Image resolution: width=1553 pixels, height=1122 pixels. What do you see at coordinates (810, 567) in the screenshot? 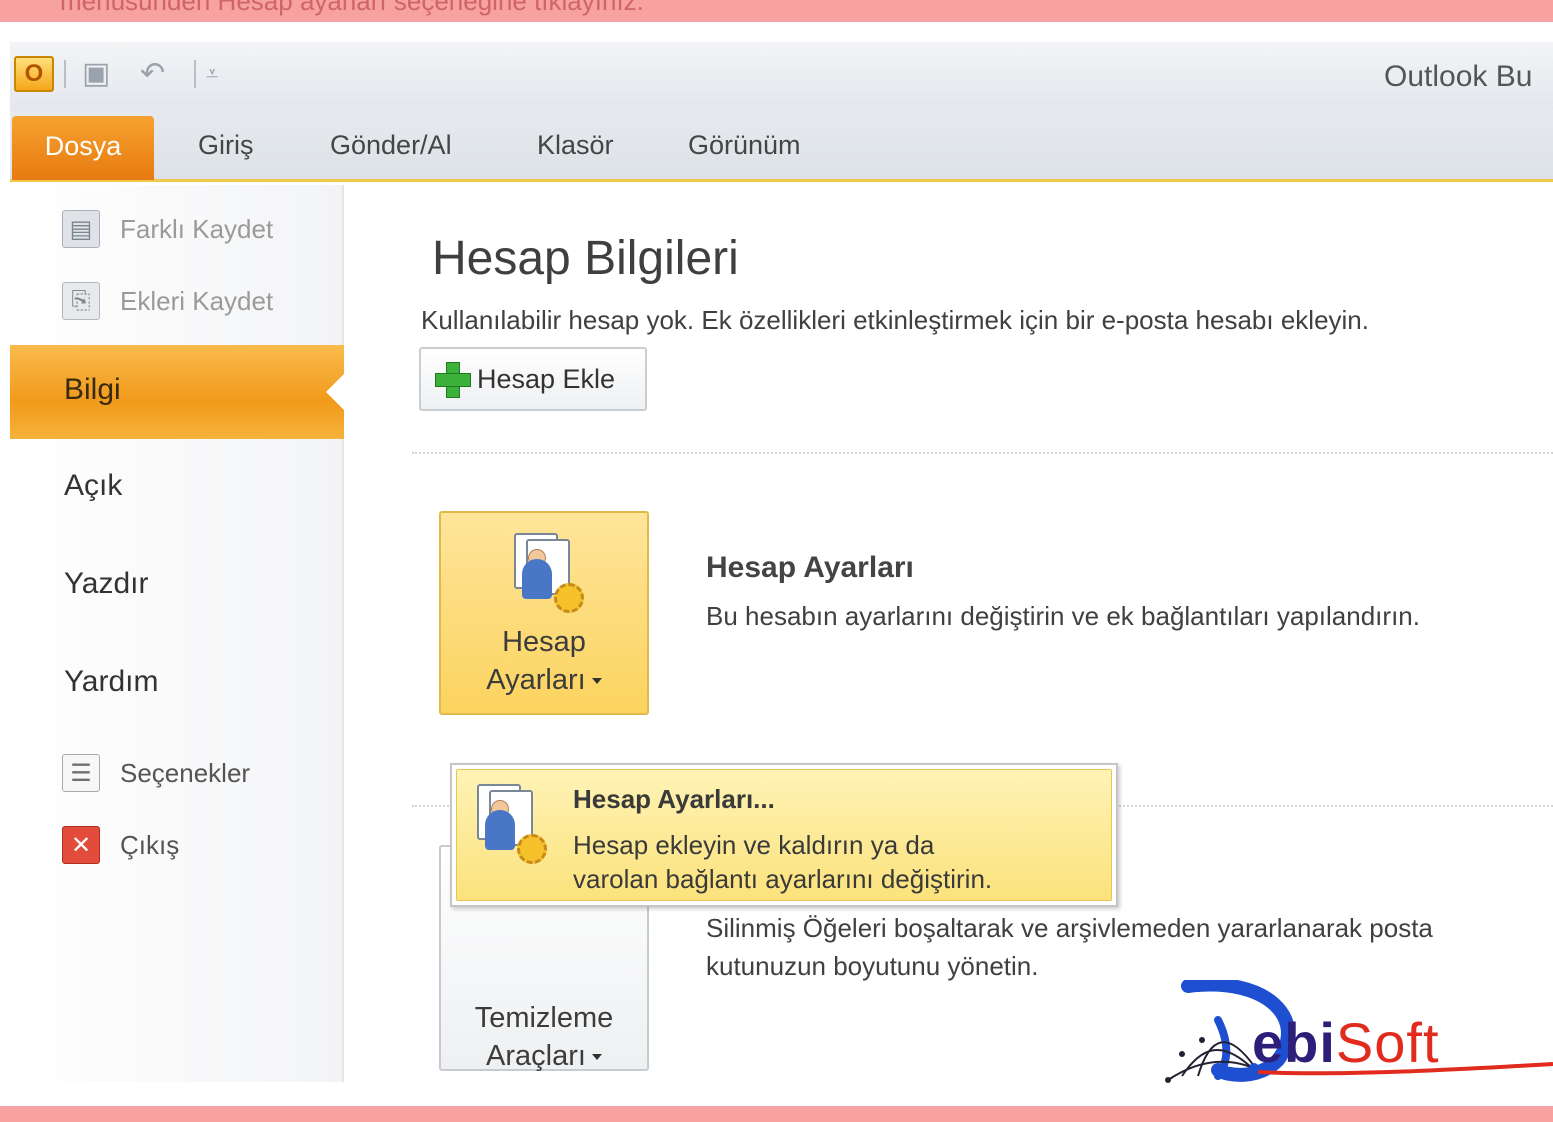
I see `account-settings-title: Hesap Ayarları` at bounding box center [810, 567].